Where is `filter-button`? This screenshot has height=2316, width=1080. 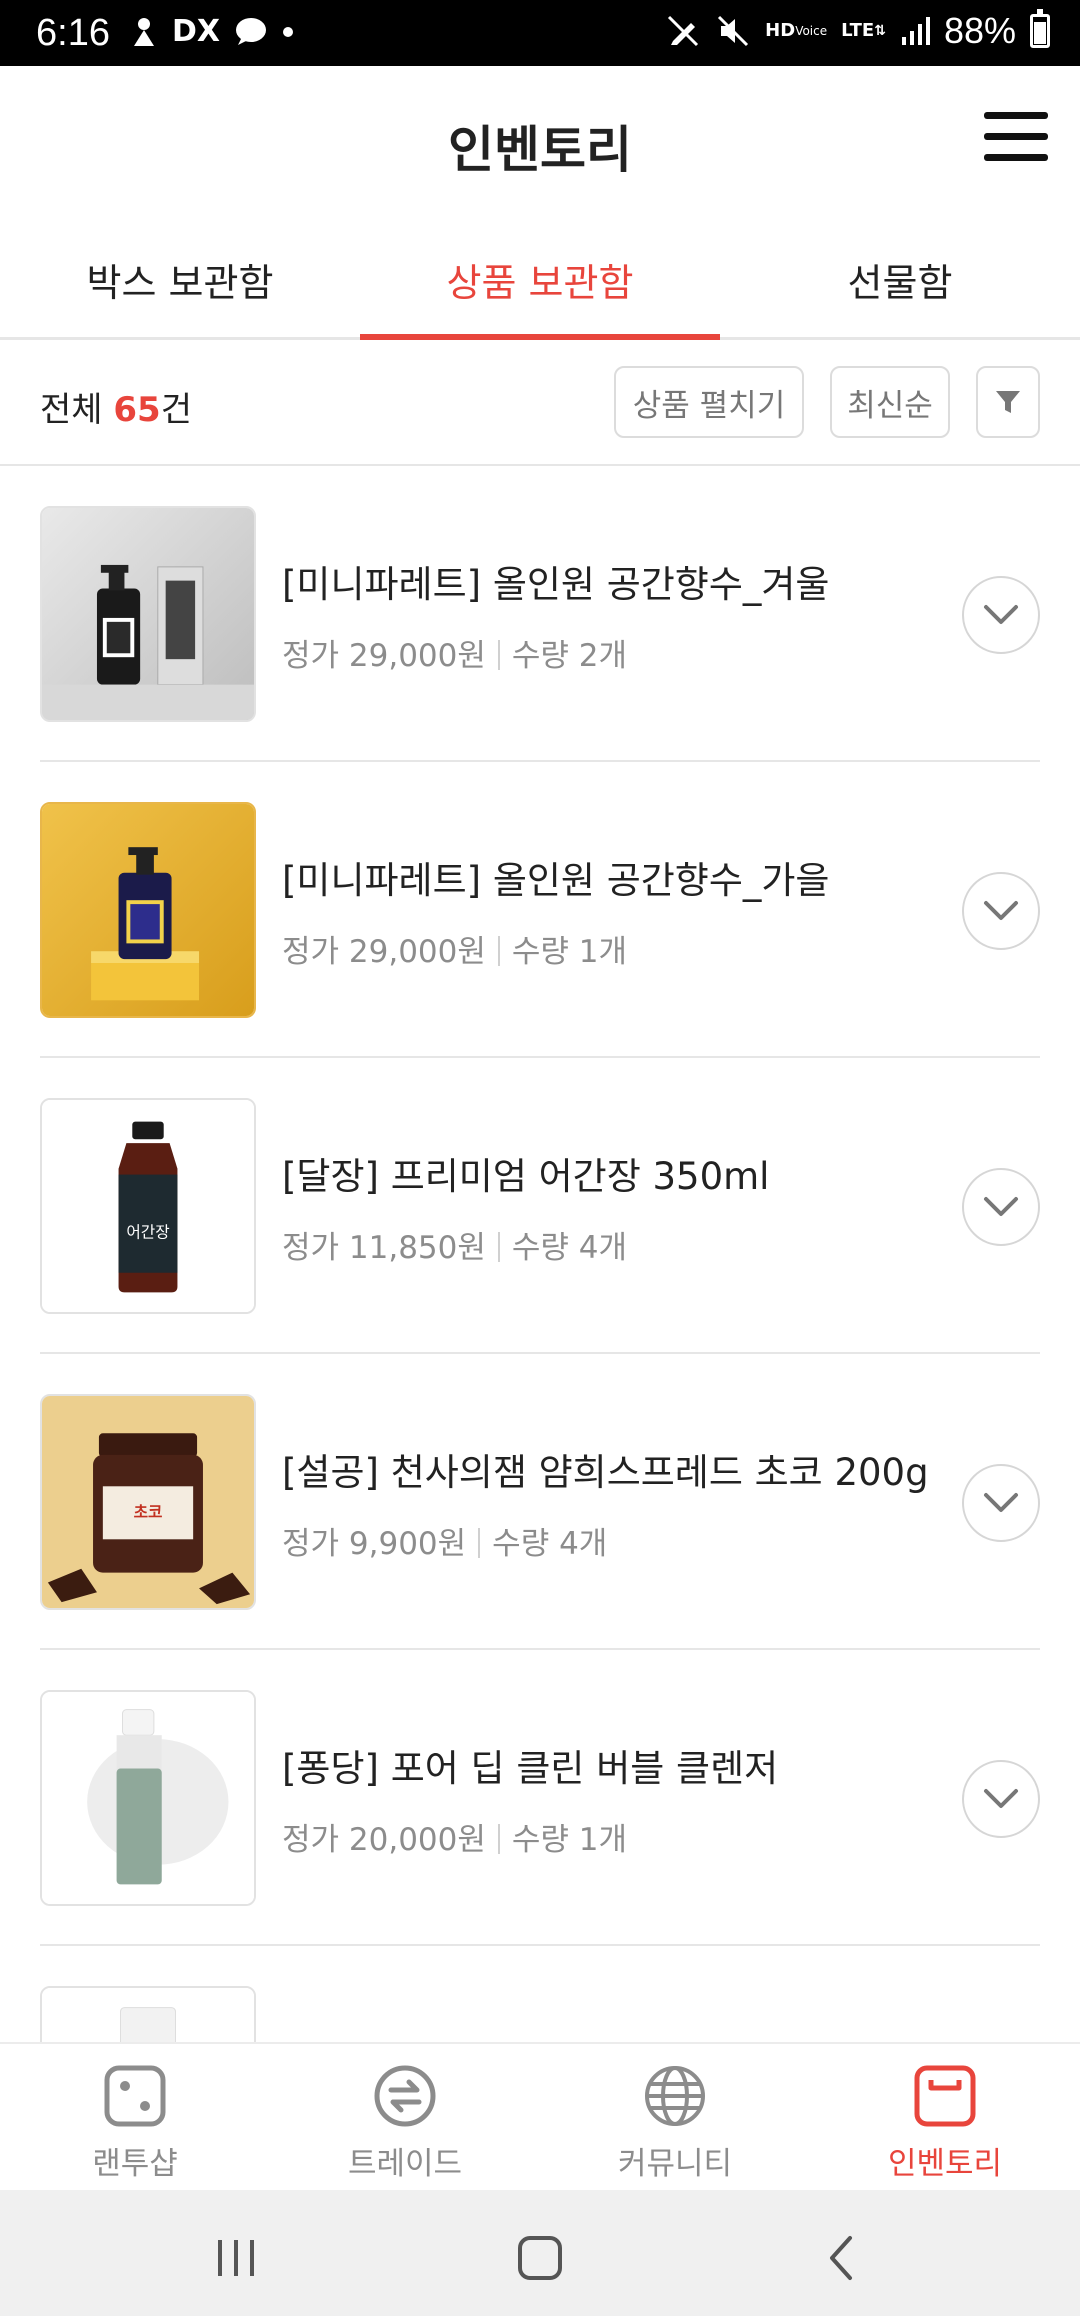 filter-button is located at coordinates (1008, 402).